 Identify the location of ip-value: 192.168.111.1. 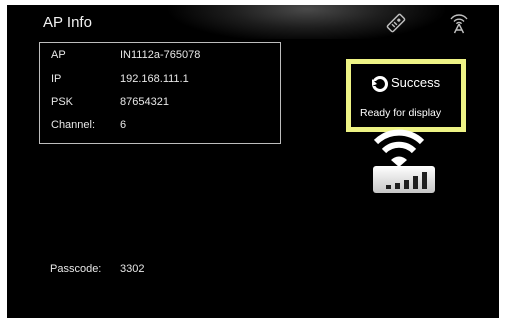
(154, 79).